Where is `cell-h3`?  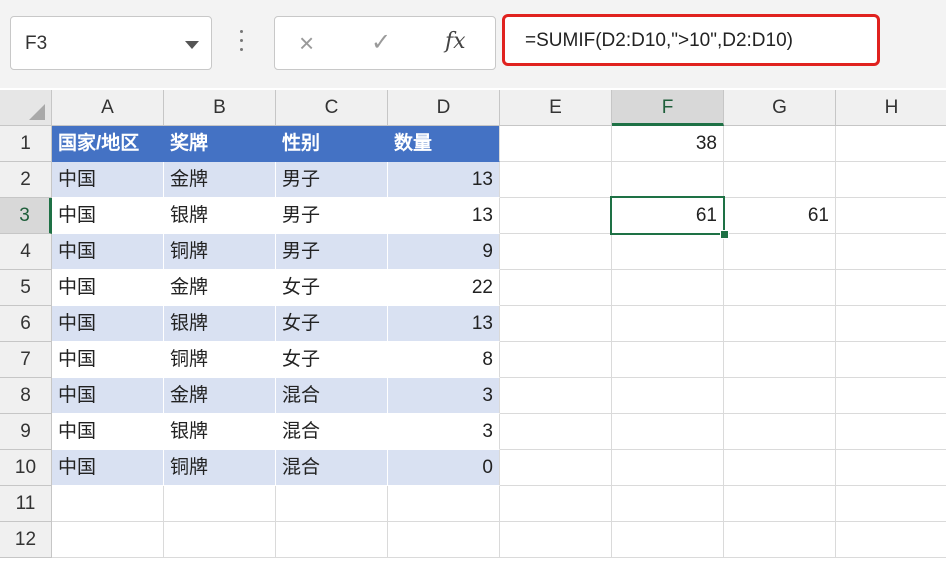
cell-h3 is located at coordinates (891, 216).